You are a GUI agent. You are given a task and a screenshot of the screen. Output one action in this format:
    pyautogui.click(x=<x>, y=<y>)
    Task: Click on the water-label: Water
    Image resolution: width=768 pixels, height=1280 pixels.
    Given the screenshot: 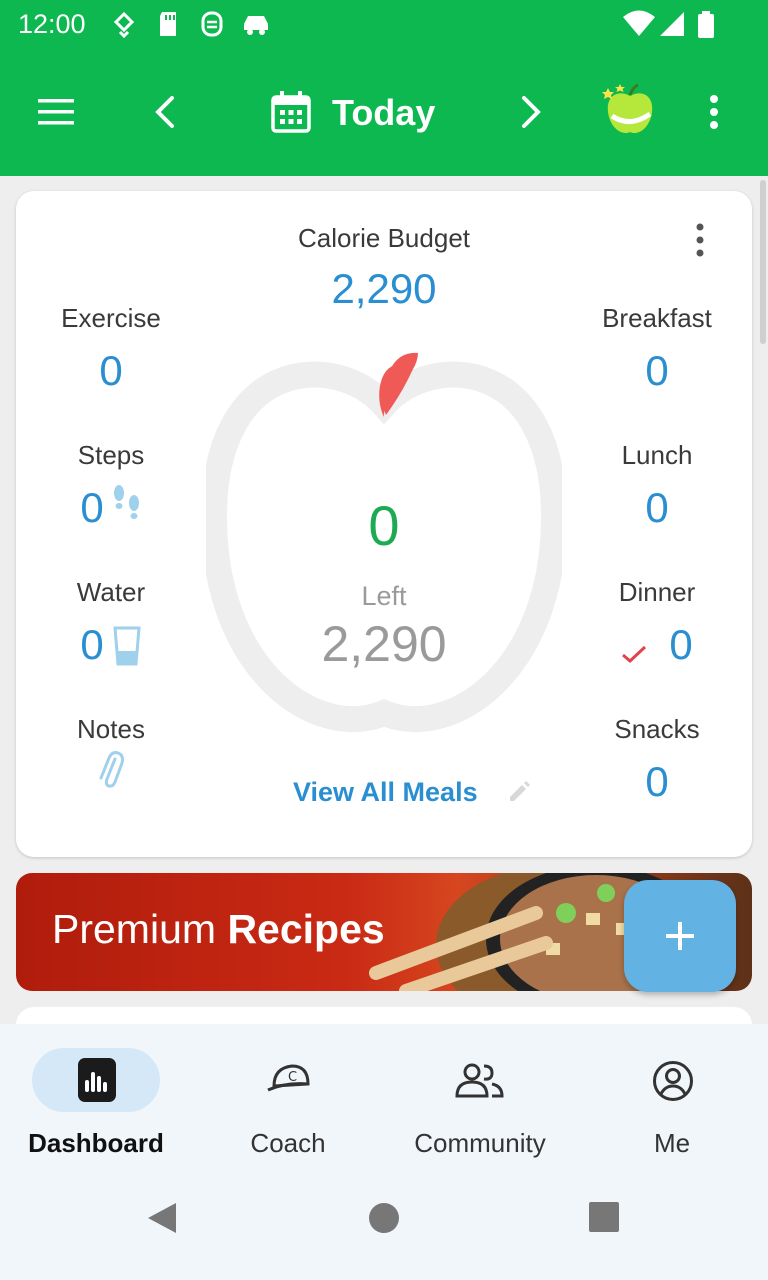 What is the action you would take?
    pyautogui.click(x=111, y=592)
    